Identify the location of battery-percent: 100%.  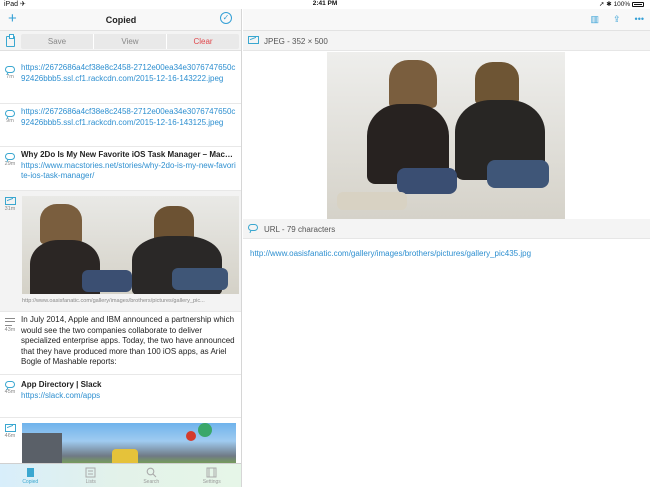
(622, 4).